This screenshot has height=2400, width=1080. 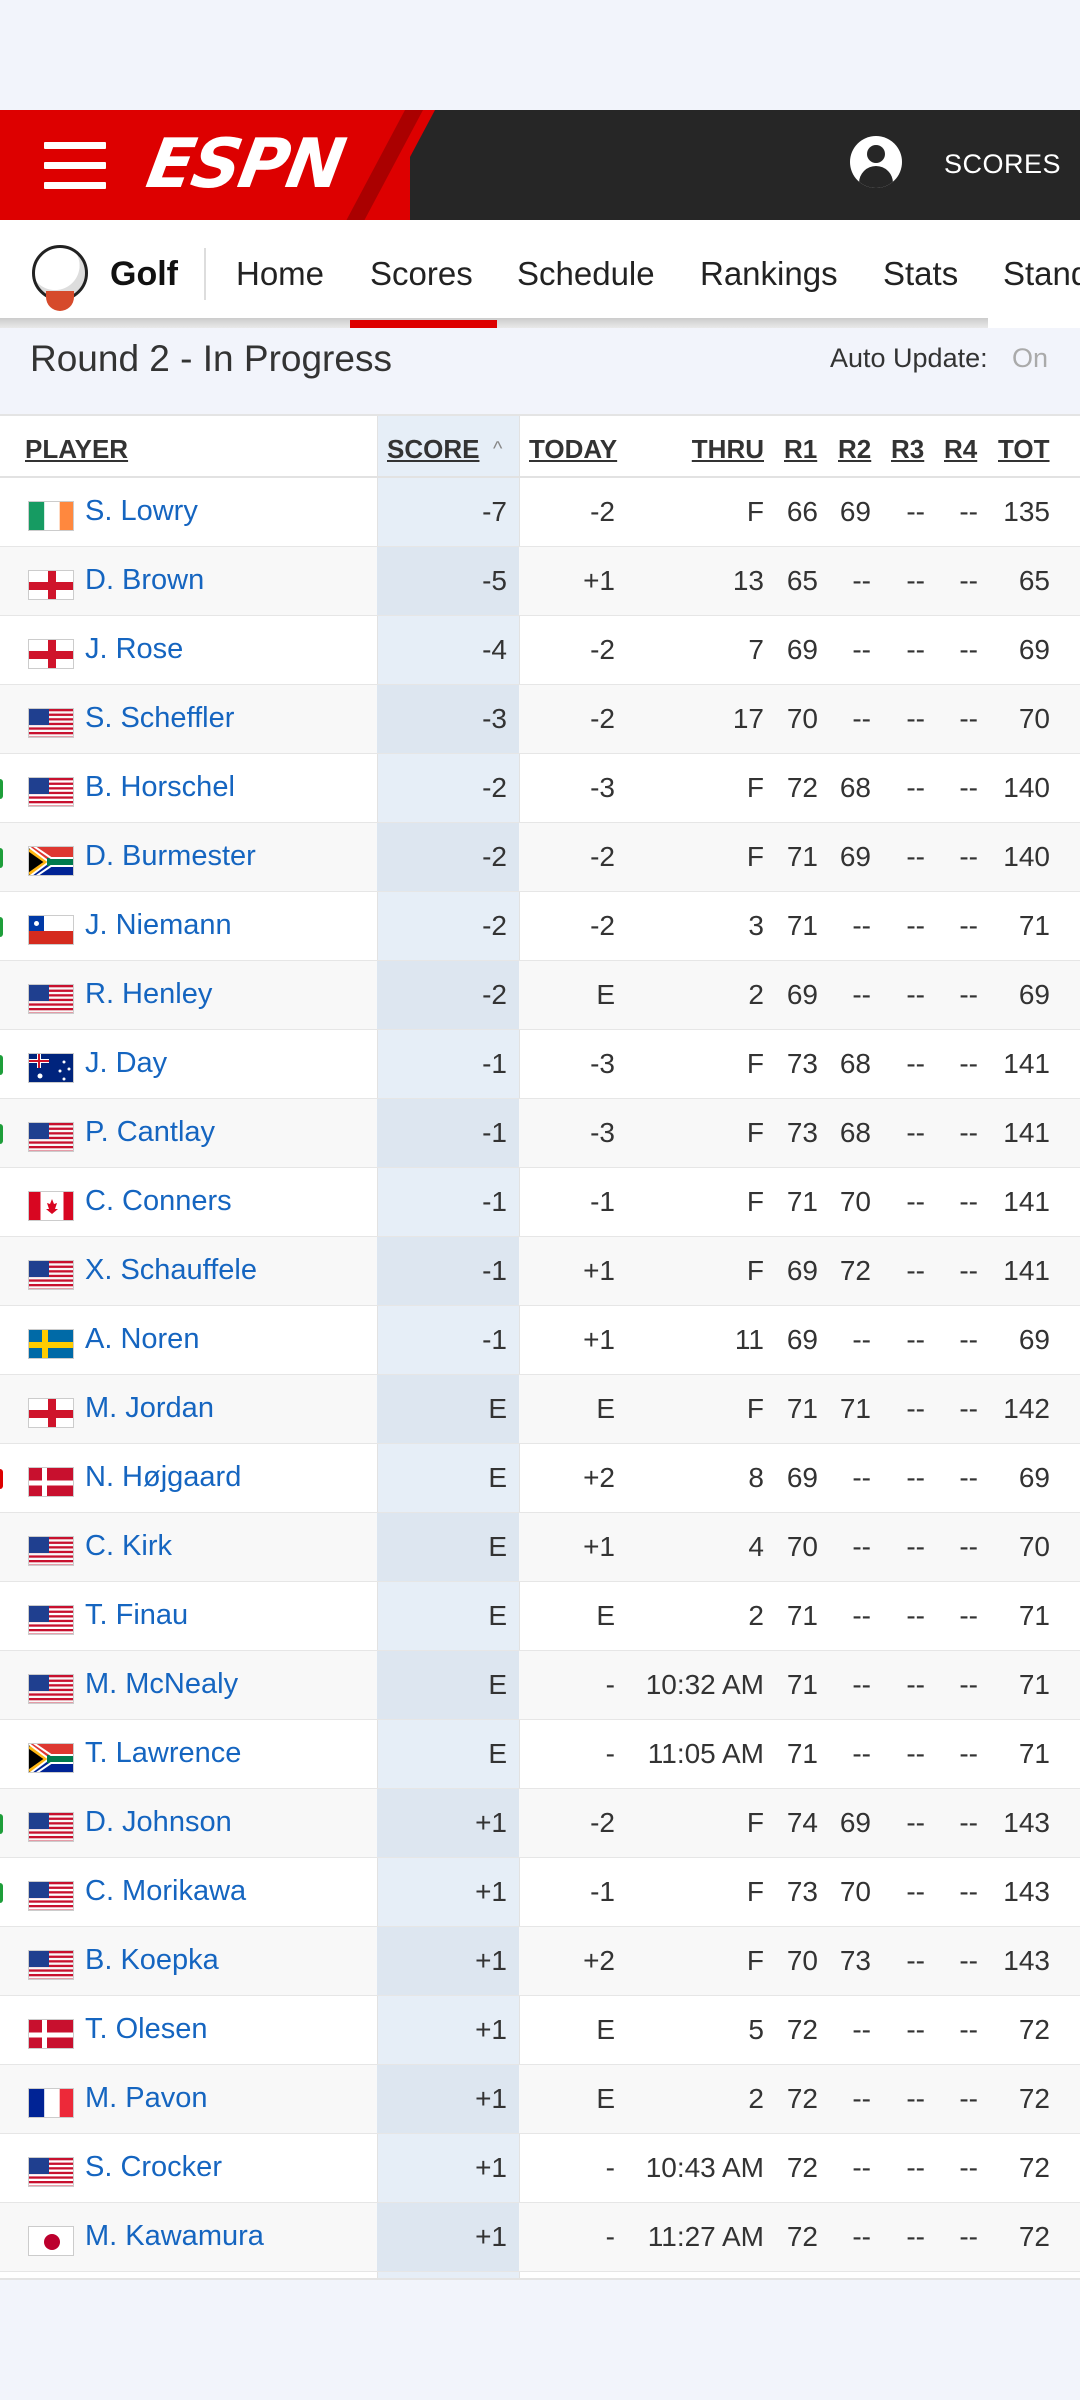 What do you see at coordinates (136, 1615) in the screenshot?
I see `player-name-link: T. Finau` at bounding box center [136, 1615].